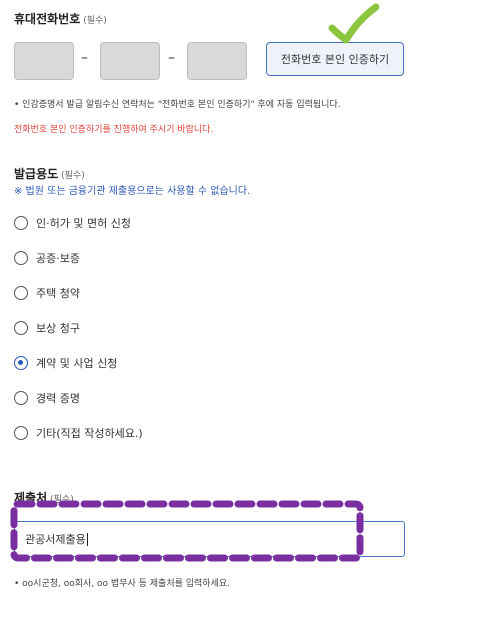 The height and width of the screenshot is (622, 497). Describe the element at coordinates (114, 130) in the screenshot. I see `phone-warning: 전화번호 본인 인증하기를 진행하여 주시기 바랍니다.` at that location.